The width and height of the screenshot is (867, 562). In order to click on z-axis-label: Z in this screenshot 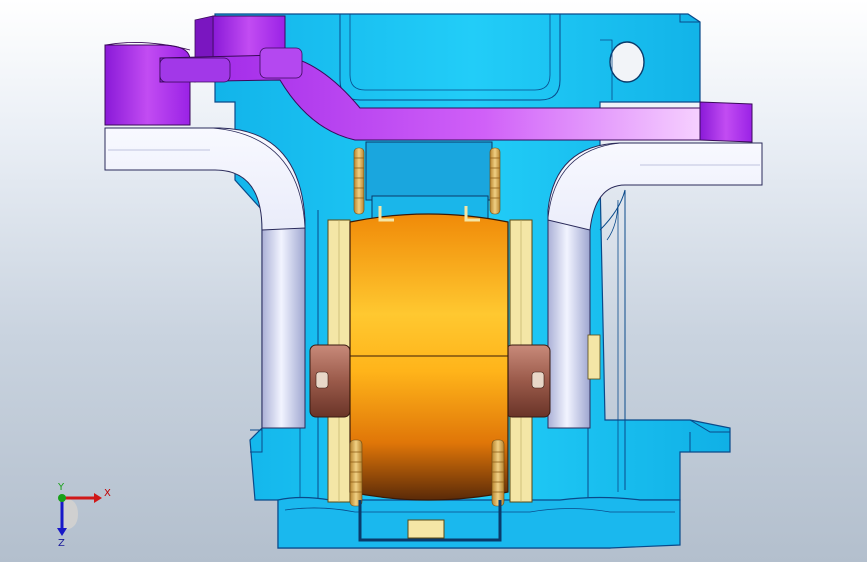, I will do `click(61, 543)`.